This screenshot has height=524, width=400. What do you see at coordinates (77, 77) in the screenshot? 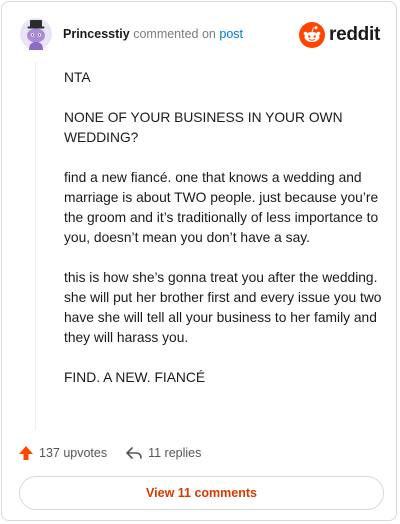
I see `comment-paragraph: NTA` at bounding box center [77, 77].